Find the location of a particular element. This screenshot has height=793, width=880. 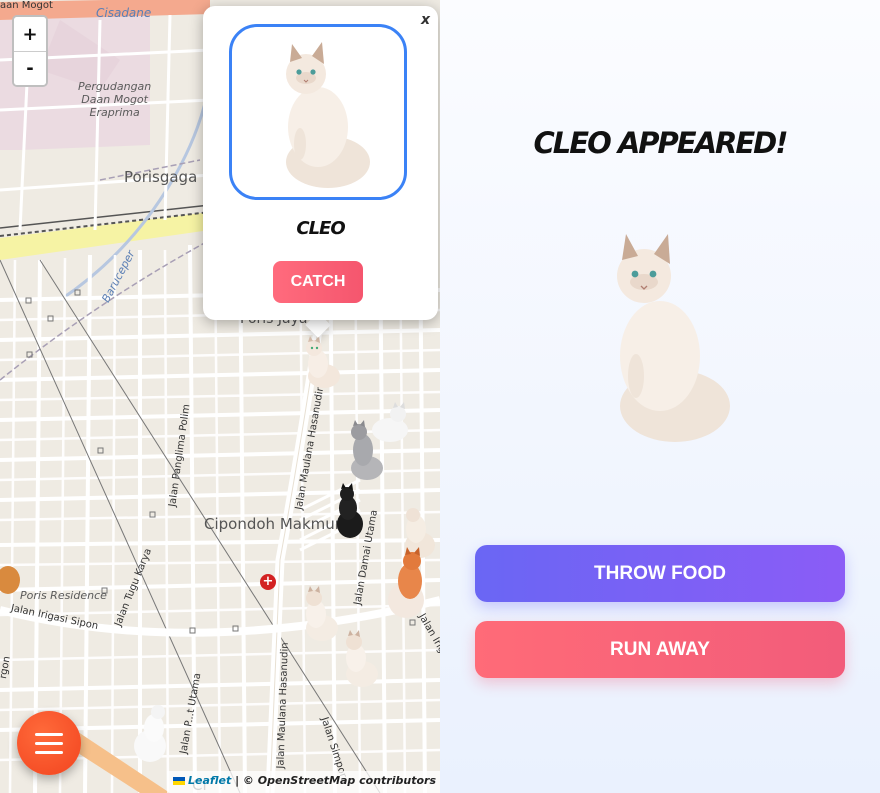

cat-marker-black is located at coordinates (349, 511).